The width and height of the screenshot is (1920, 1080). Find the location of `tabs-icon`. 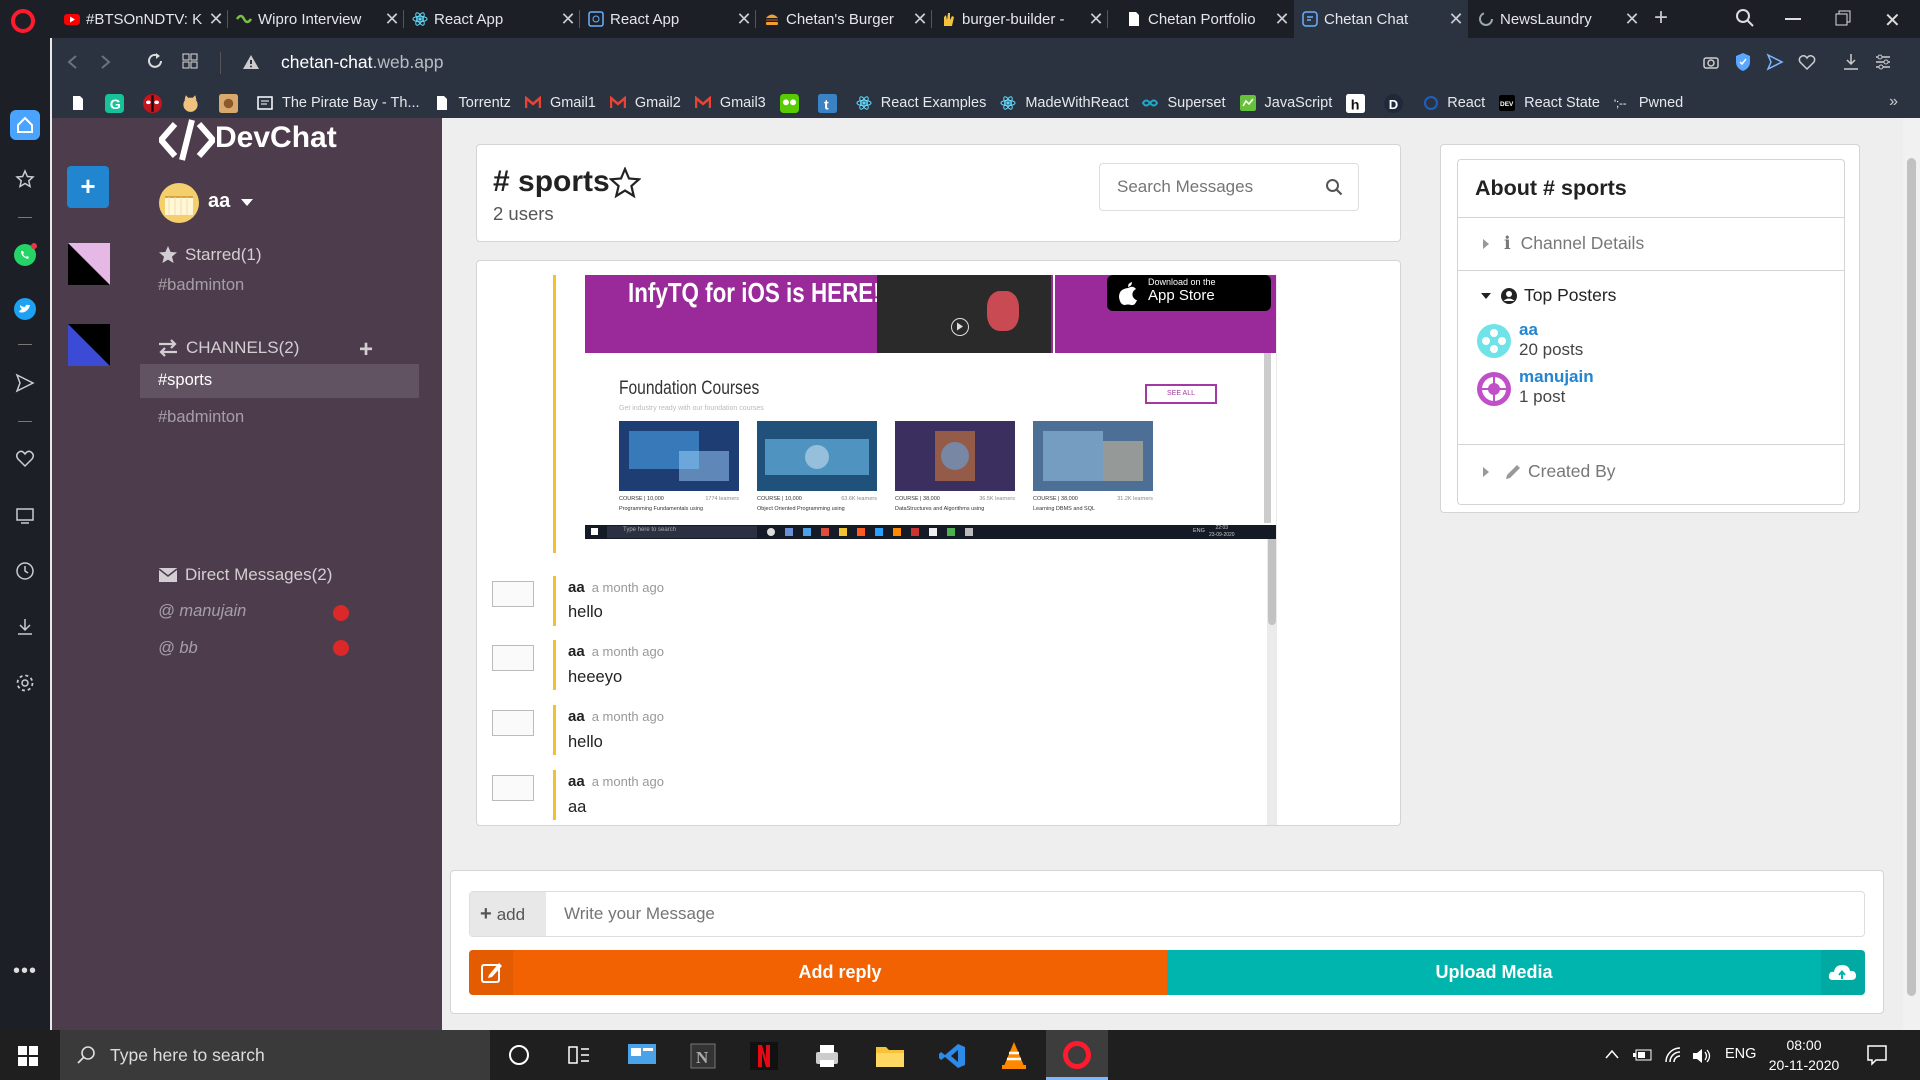

tabs-icon is located at coordinates (25, 515).